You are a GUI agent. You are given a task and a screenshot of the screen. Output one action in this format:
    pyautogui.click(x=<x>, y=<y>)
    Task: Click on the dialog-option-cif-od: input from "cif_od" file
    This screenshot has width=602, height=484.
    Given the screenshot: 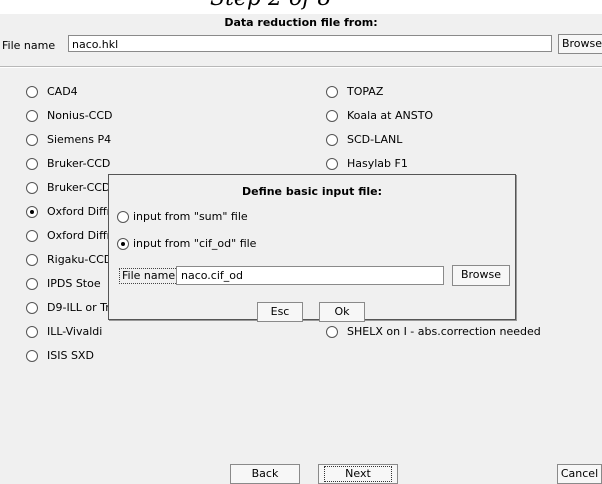 What is the action you would take?
    pyautogui.click(x=186, y=243)
    